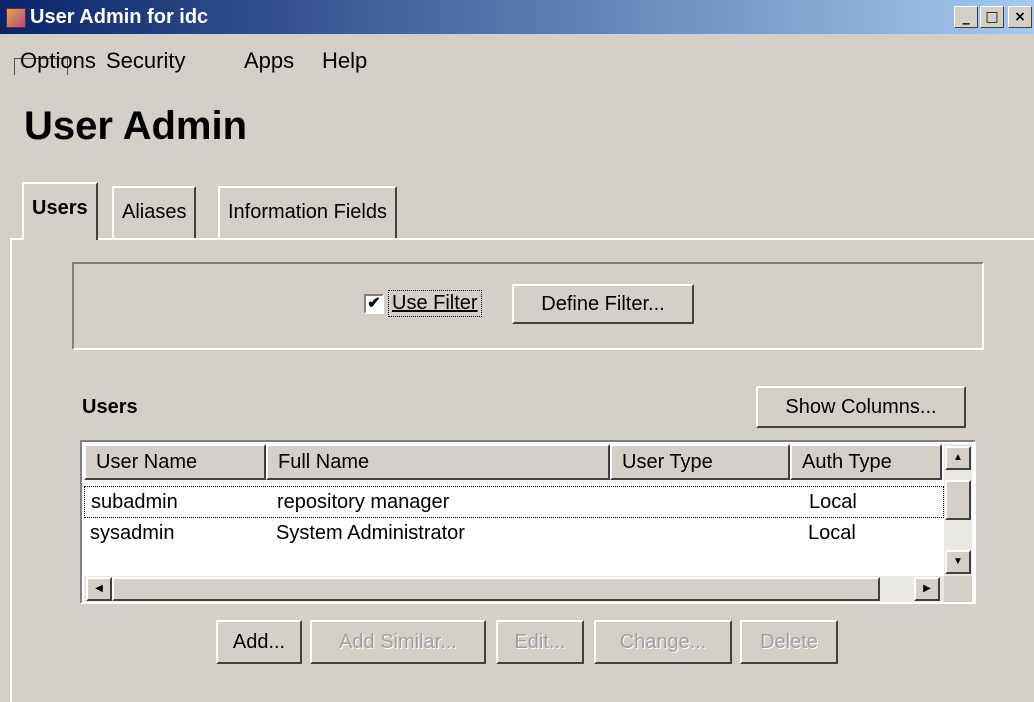 This screenshot has width=1034, height=702. What do you see at coordinates (134, 502) in the screenshot?
I see `cell-user-name: subadmin` at bounding box center [134, 502].